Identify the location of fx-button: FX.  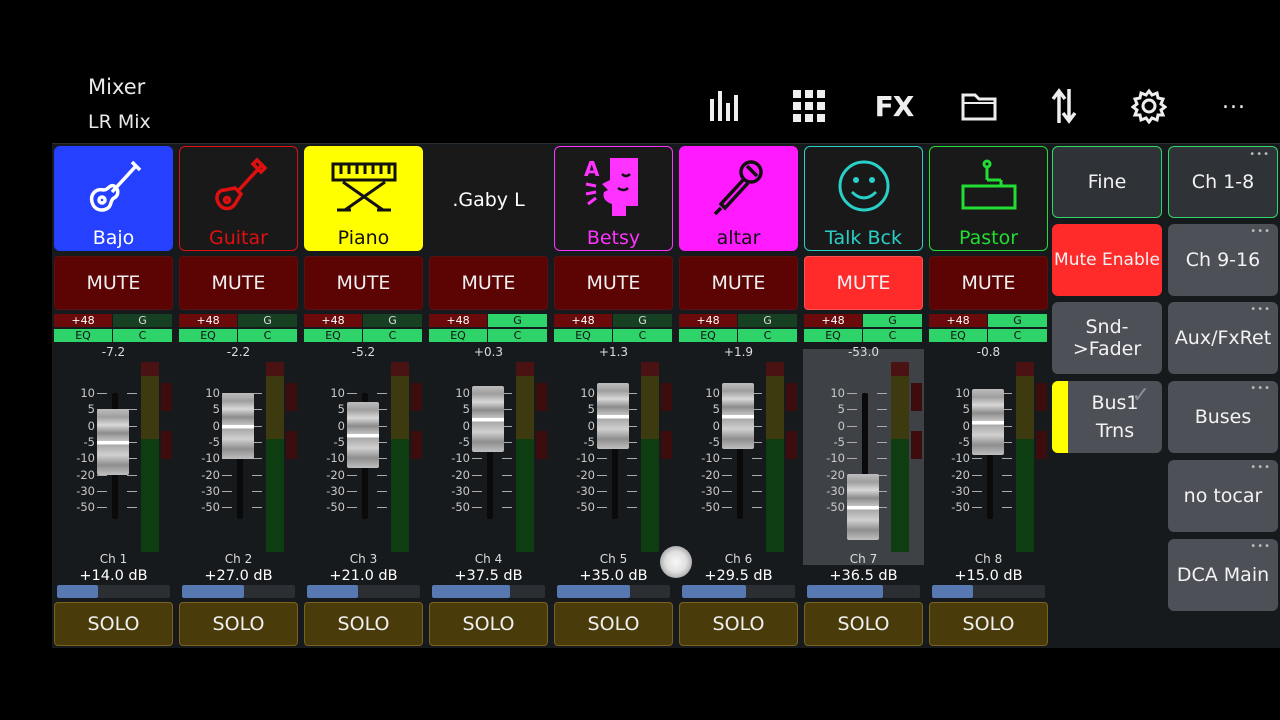
(894, 106).